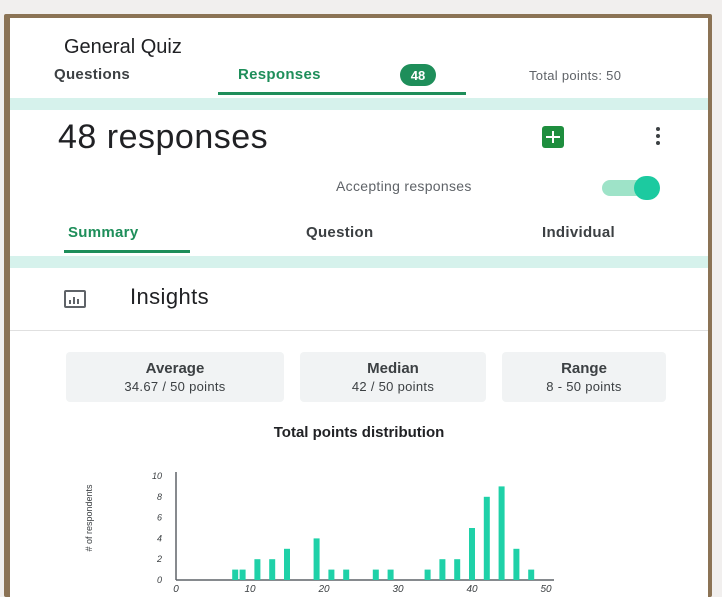 This screenshot has height=597, width=722. What do you see at coordinates (359, 432) in the screenshot?
I see `chart-title: Total points distribution` at bounding box center [359, 432].